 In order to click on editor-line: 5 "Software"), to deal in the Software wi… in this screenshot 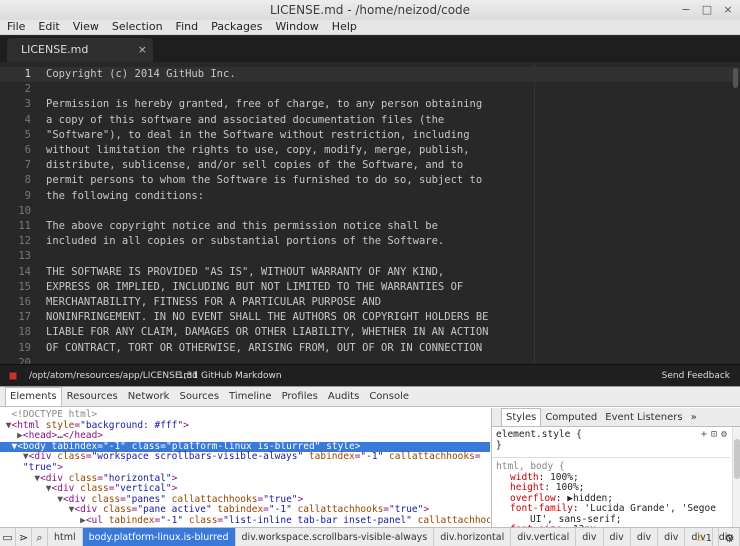, I will do `click(370, 135)`.